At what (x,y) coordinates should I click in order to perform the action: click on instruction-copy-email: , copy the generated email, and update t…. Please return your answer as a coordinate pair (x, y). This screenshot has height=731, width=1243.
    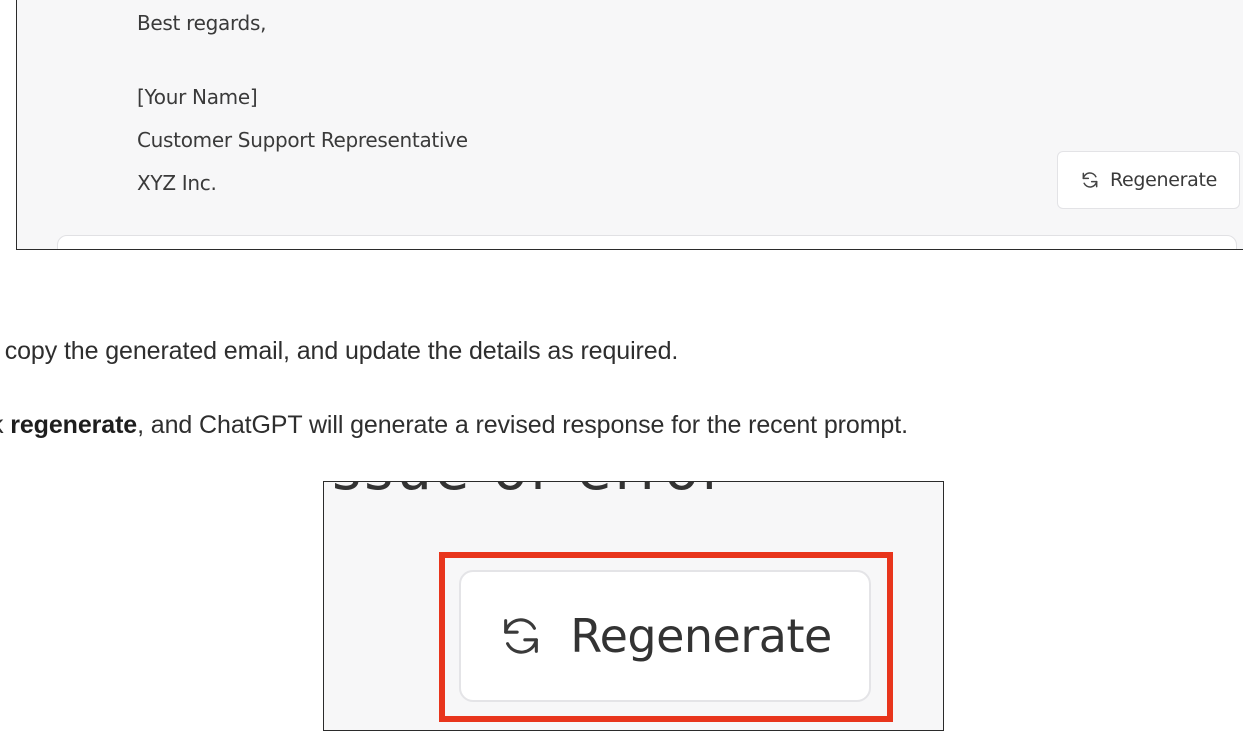
    Looking at the image, I should click on (339, 351).